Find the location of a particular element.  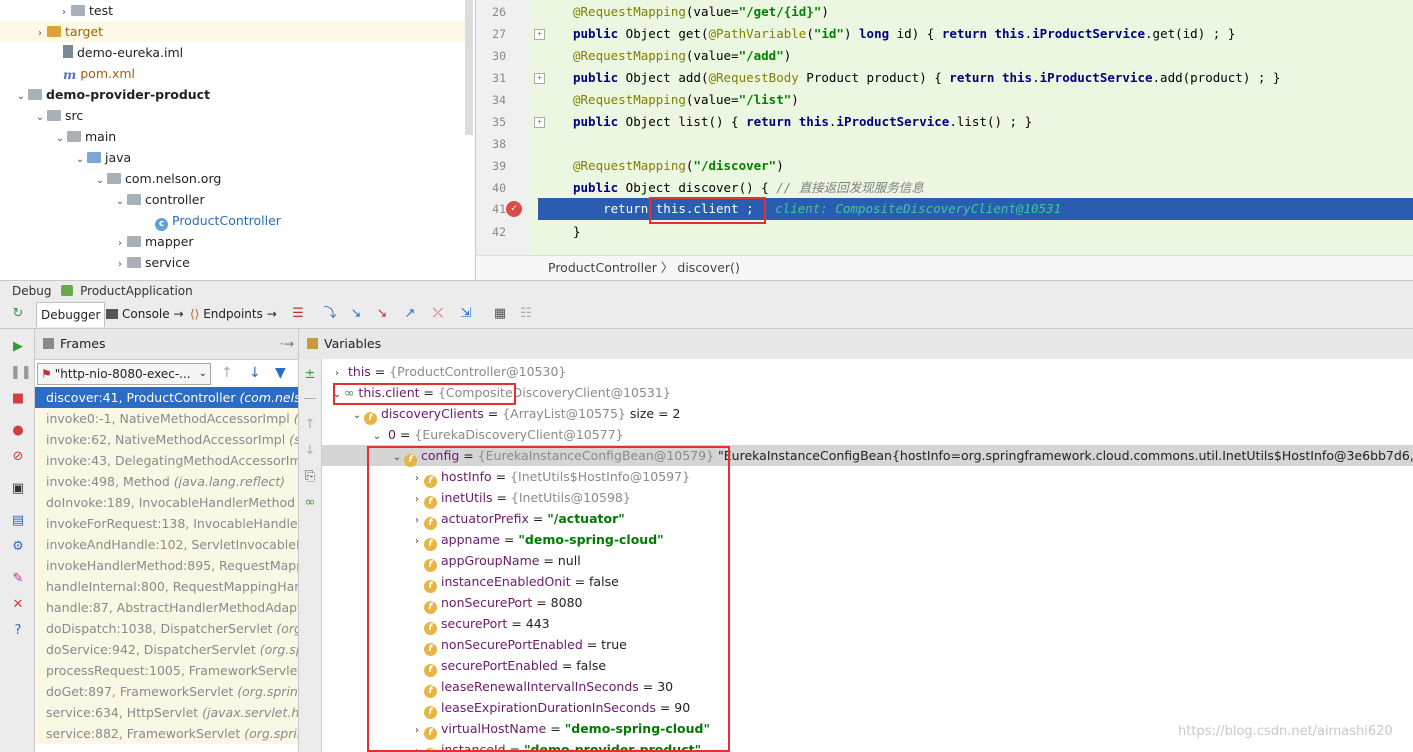

pin-icon: ✎ is located at coordinates (18, 579).